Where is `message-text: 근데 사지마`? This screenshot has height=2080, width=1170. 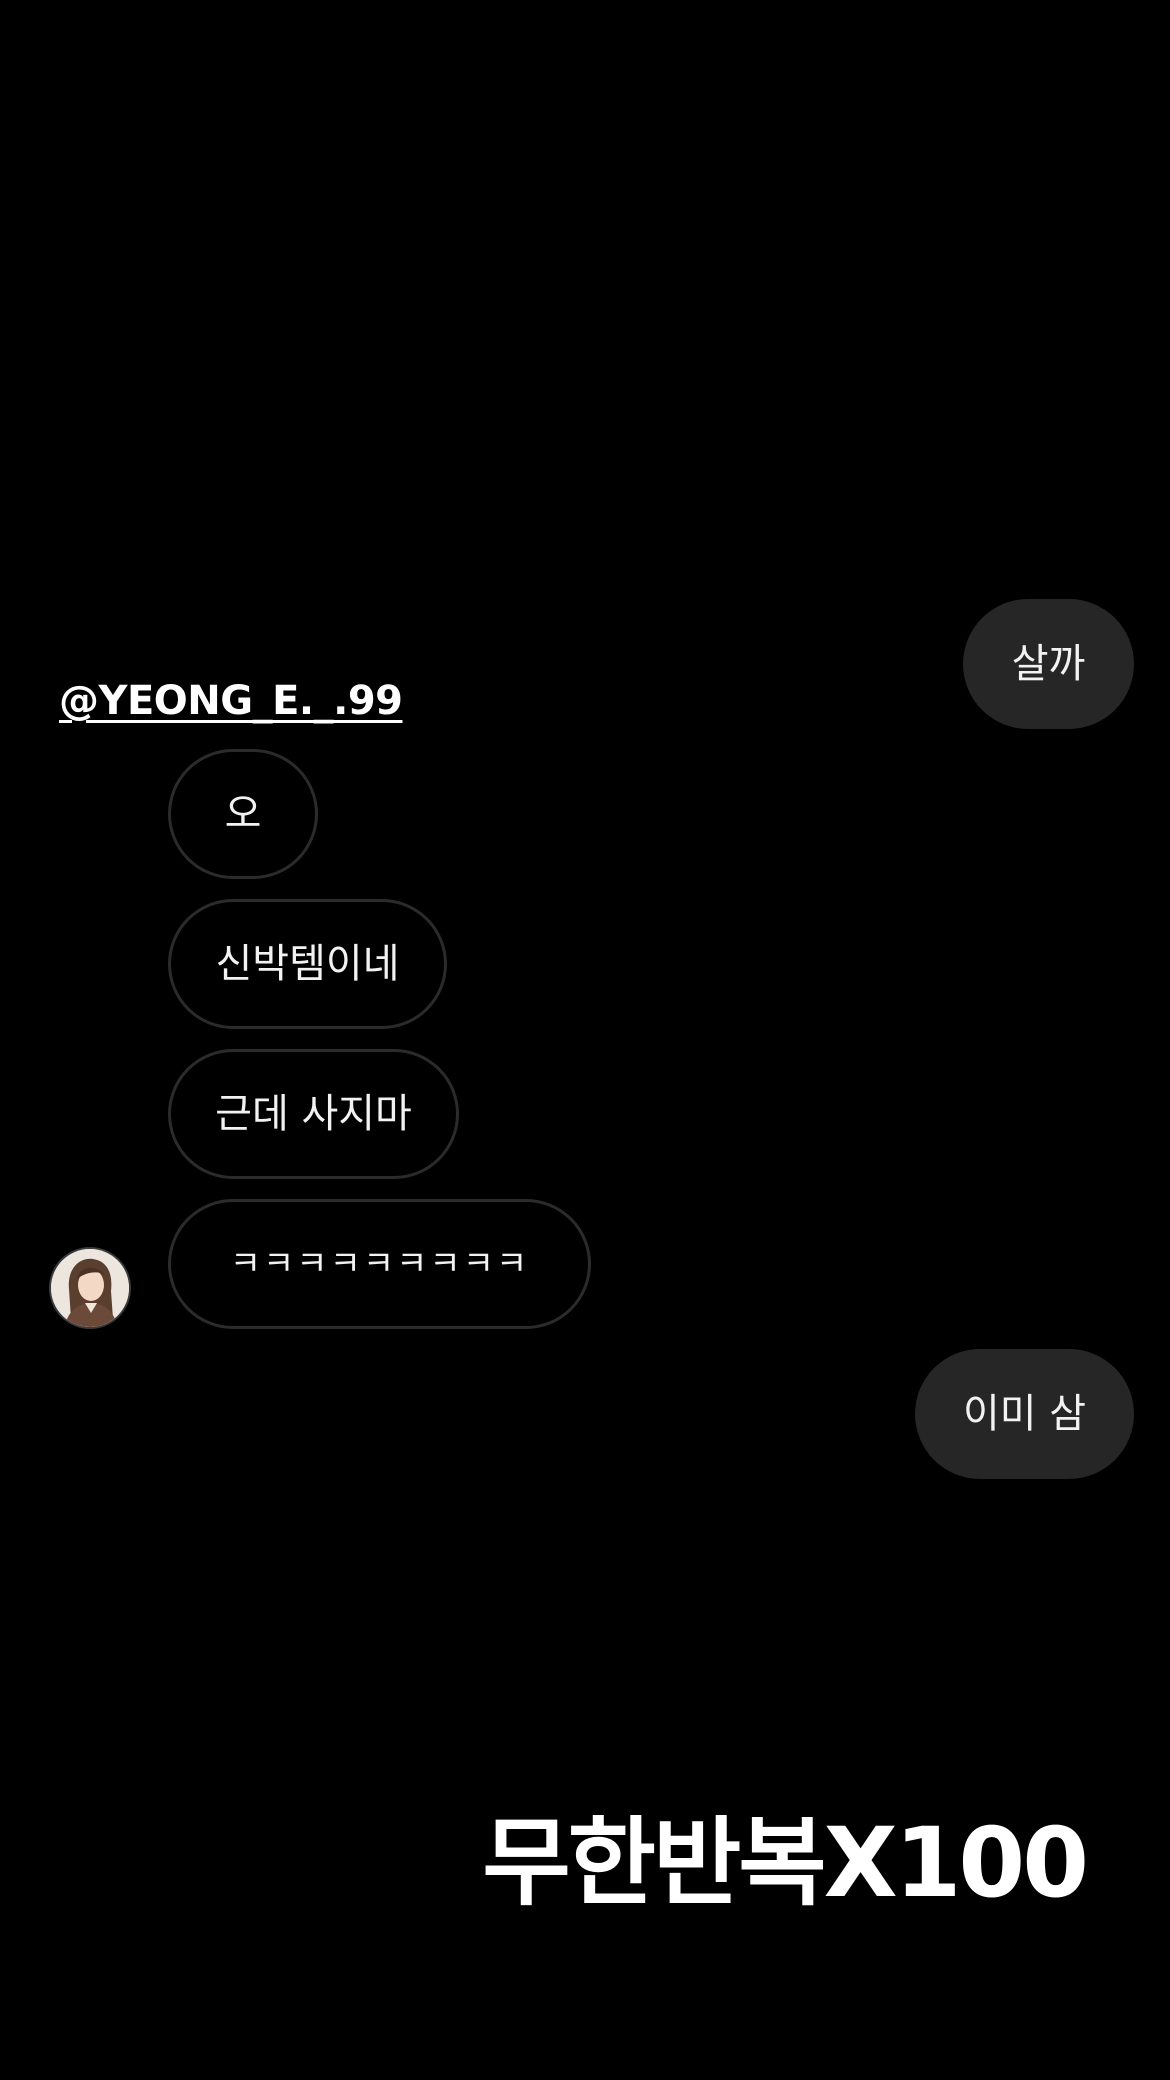
message-text: 근데 사지마 is located at coordinates (313, 1114).